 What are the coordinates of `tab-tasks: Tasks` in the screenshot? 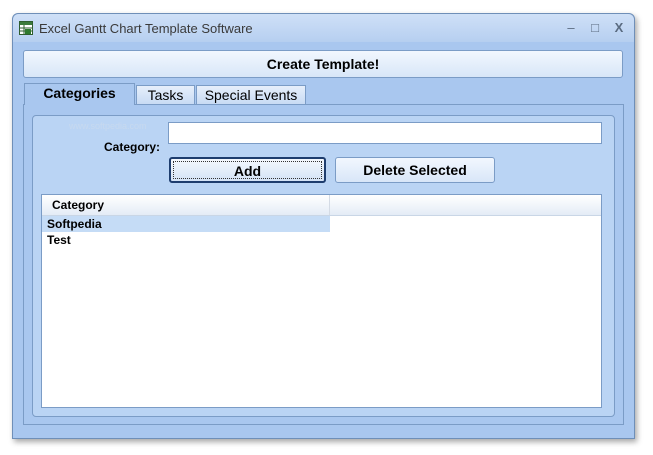 It's located at (165, 94).